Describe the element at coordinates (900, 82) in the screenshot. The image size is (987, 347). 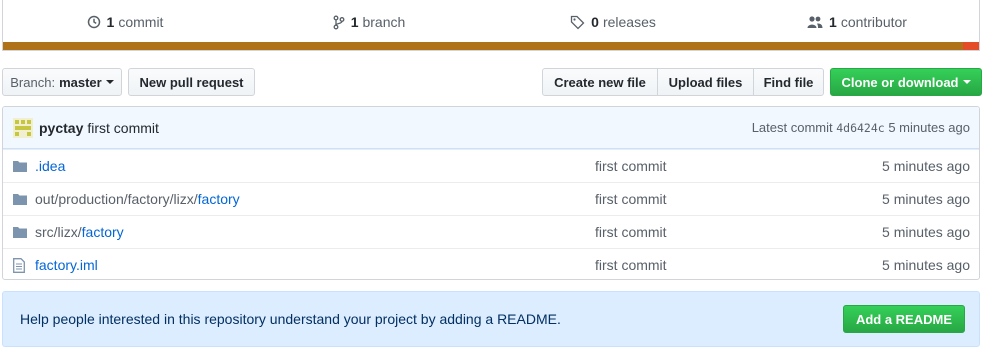
I see `clone-or-download-label: Clone or download` at that location.